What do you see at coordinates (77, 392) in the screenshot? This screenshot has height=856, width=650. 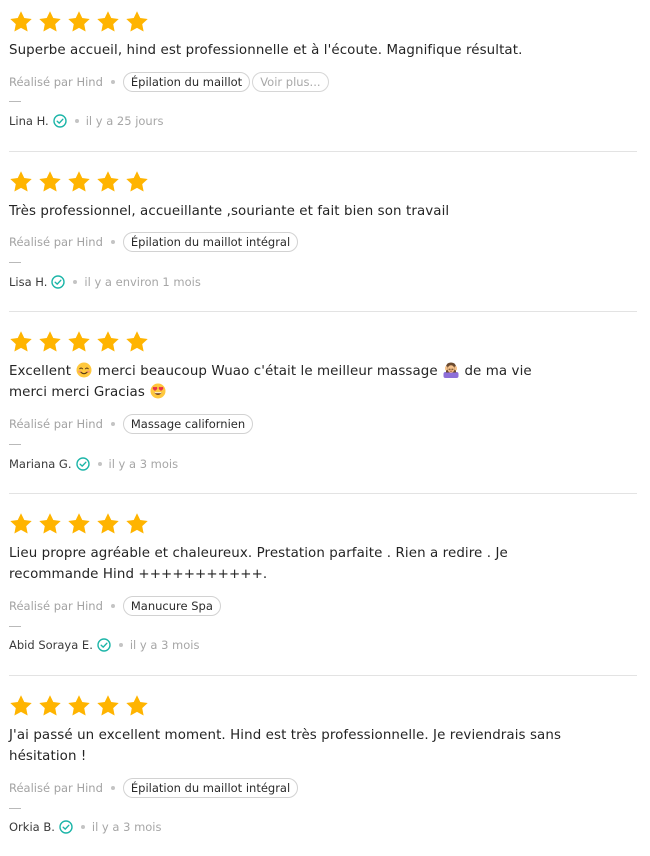 I see `review-text-part: merci merci Gracias` at bounding box center [77, 392].